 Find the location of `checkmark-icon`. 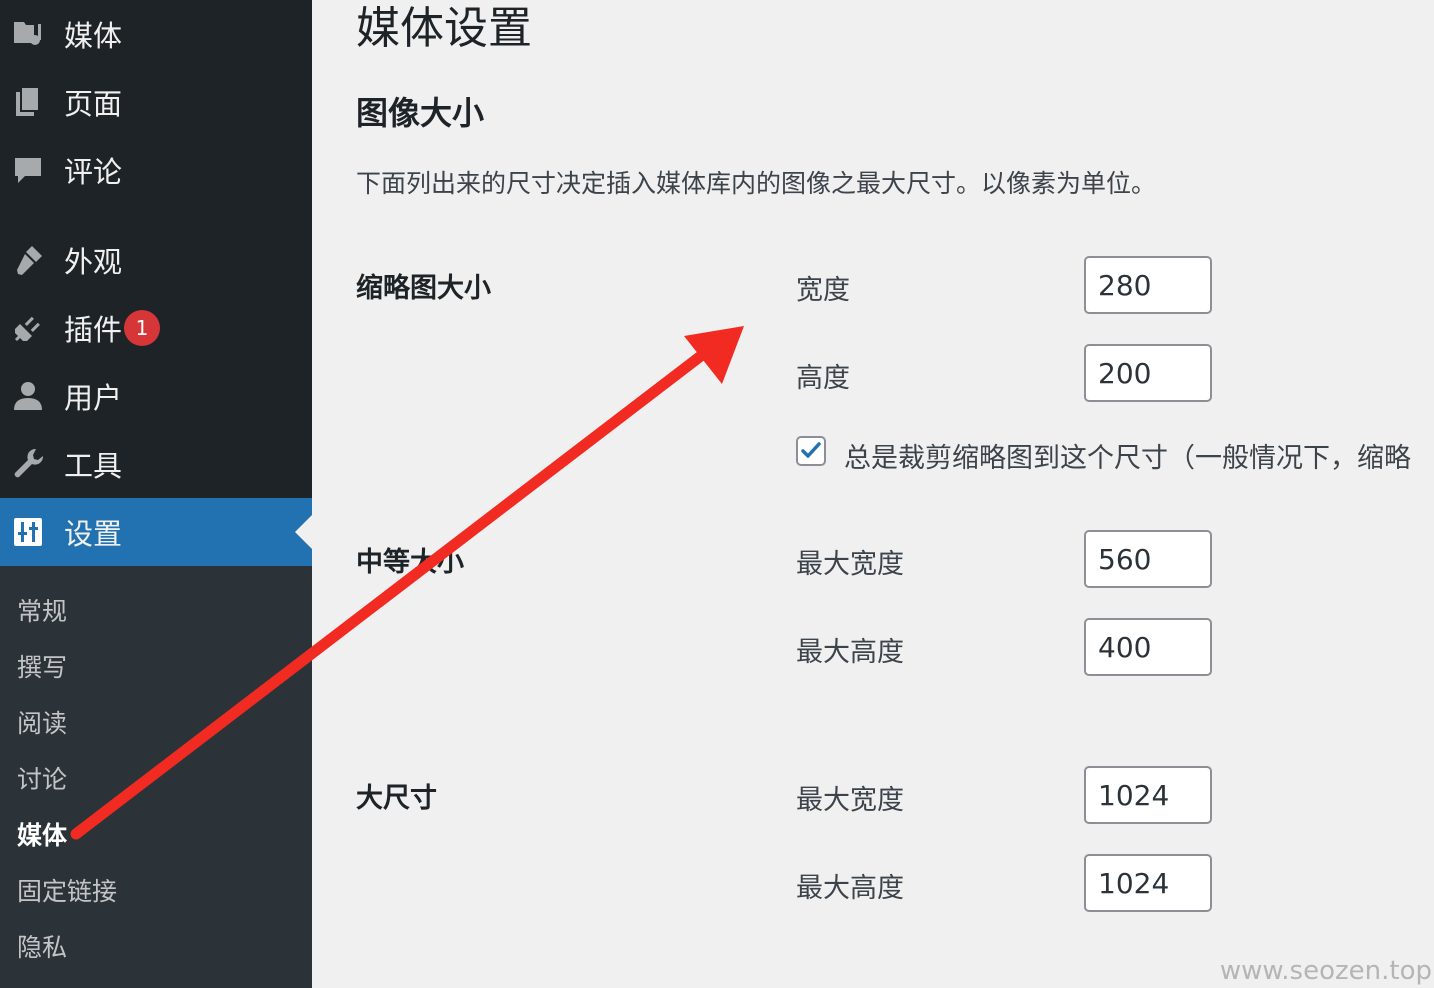

checkmark-icon is located at coordinates (811, 450).